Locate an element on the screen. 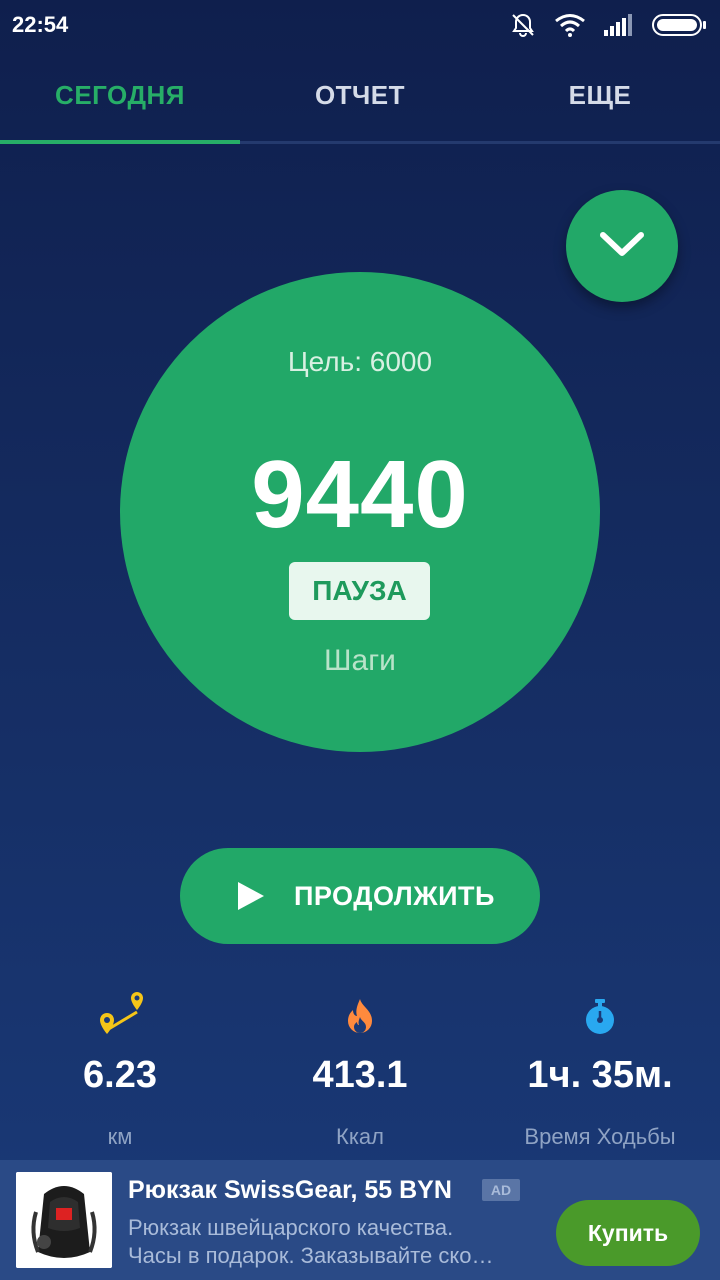 This screenshot has height=1280, width=720. walk-time-label: Время Ходьбы is located at coordinates (600, 1136).